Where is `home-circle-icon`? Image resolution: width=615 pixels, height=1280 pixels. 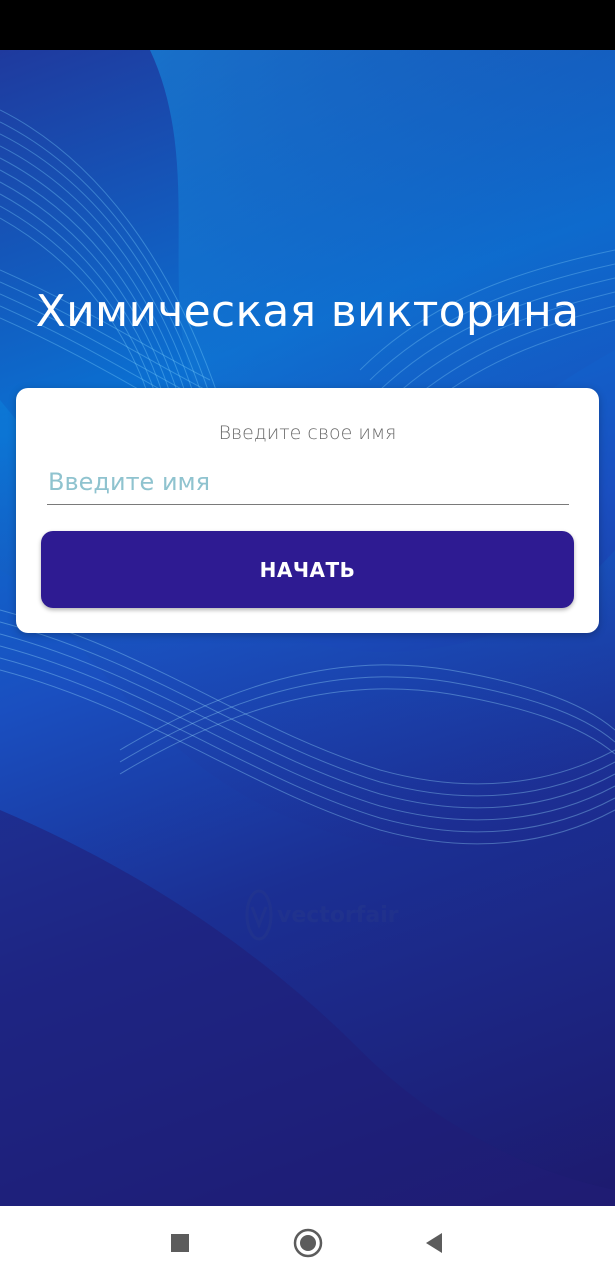 home-circle-icon is located at coordinates (308, 1243).